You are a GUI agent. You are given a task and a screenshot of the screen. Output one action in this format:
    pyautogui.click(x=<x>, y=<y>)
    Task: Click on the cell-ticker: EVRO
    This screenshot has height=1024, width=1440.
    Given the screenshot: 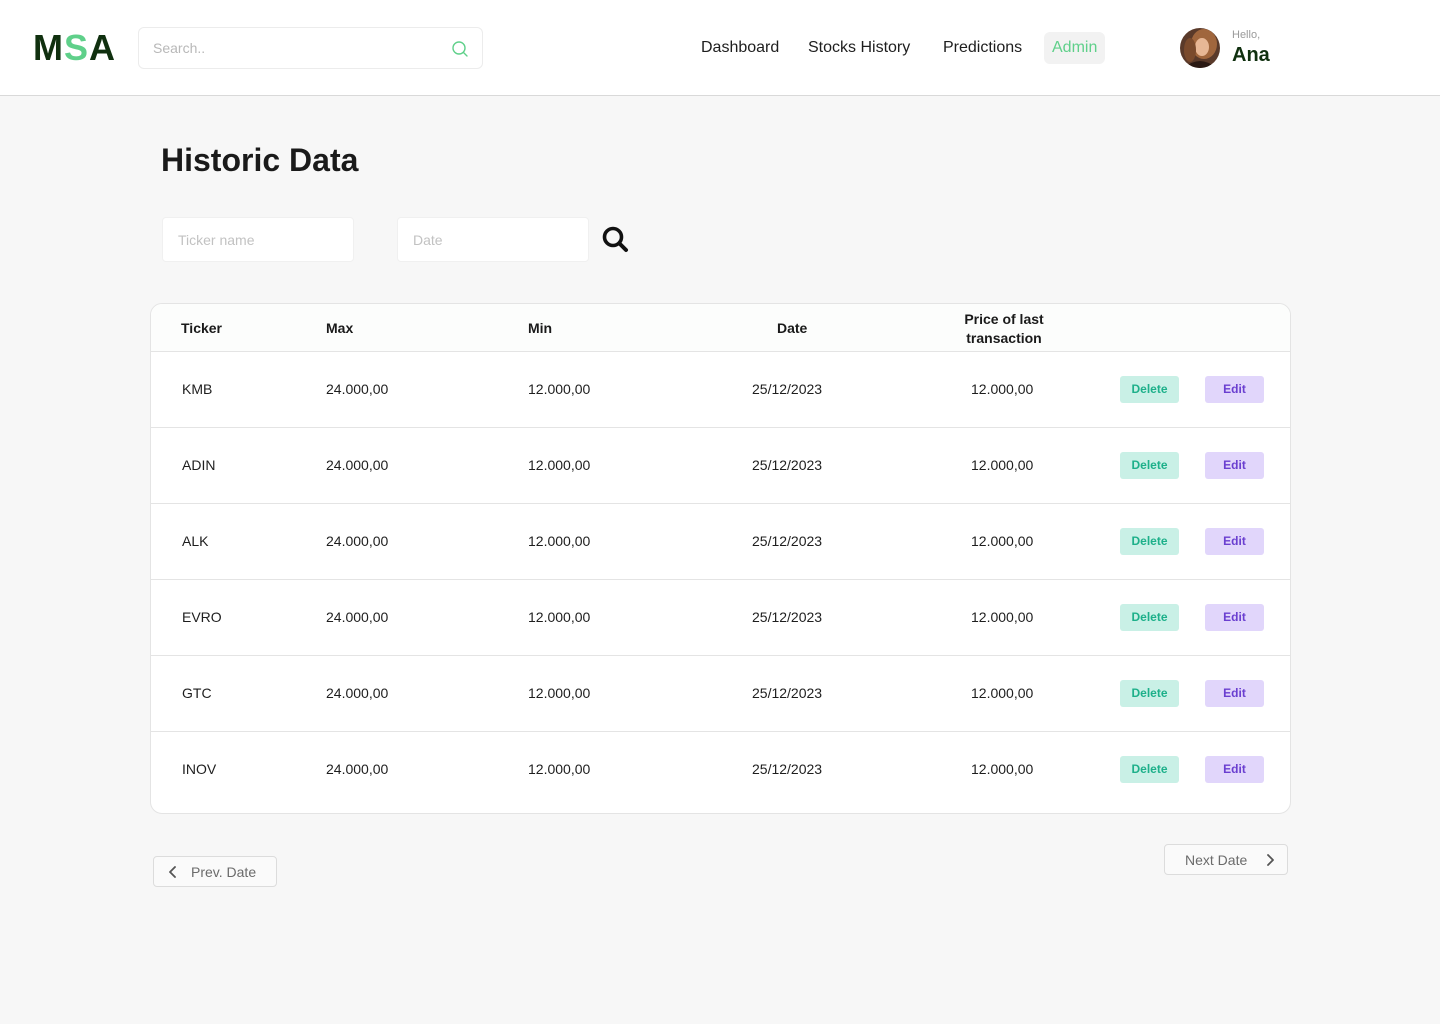 What is the action you would take?
    pyautogui.click(x=202, y=617)
    